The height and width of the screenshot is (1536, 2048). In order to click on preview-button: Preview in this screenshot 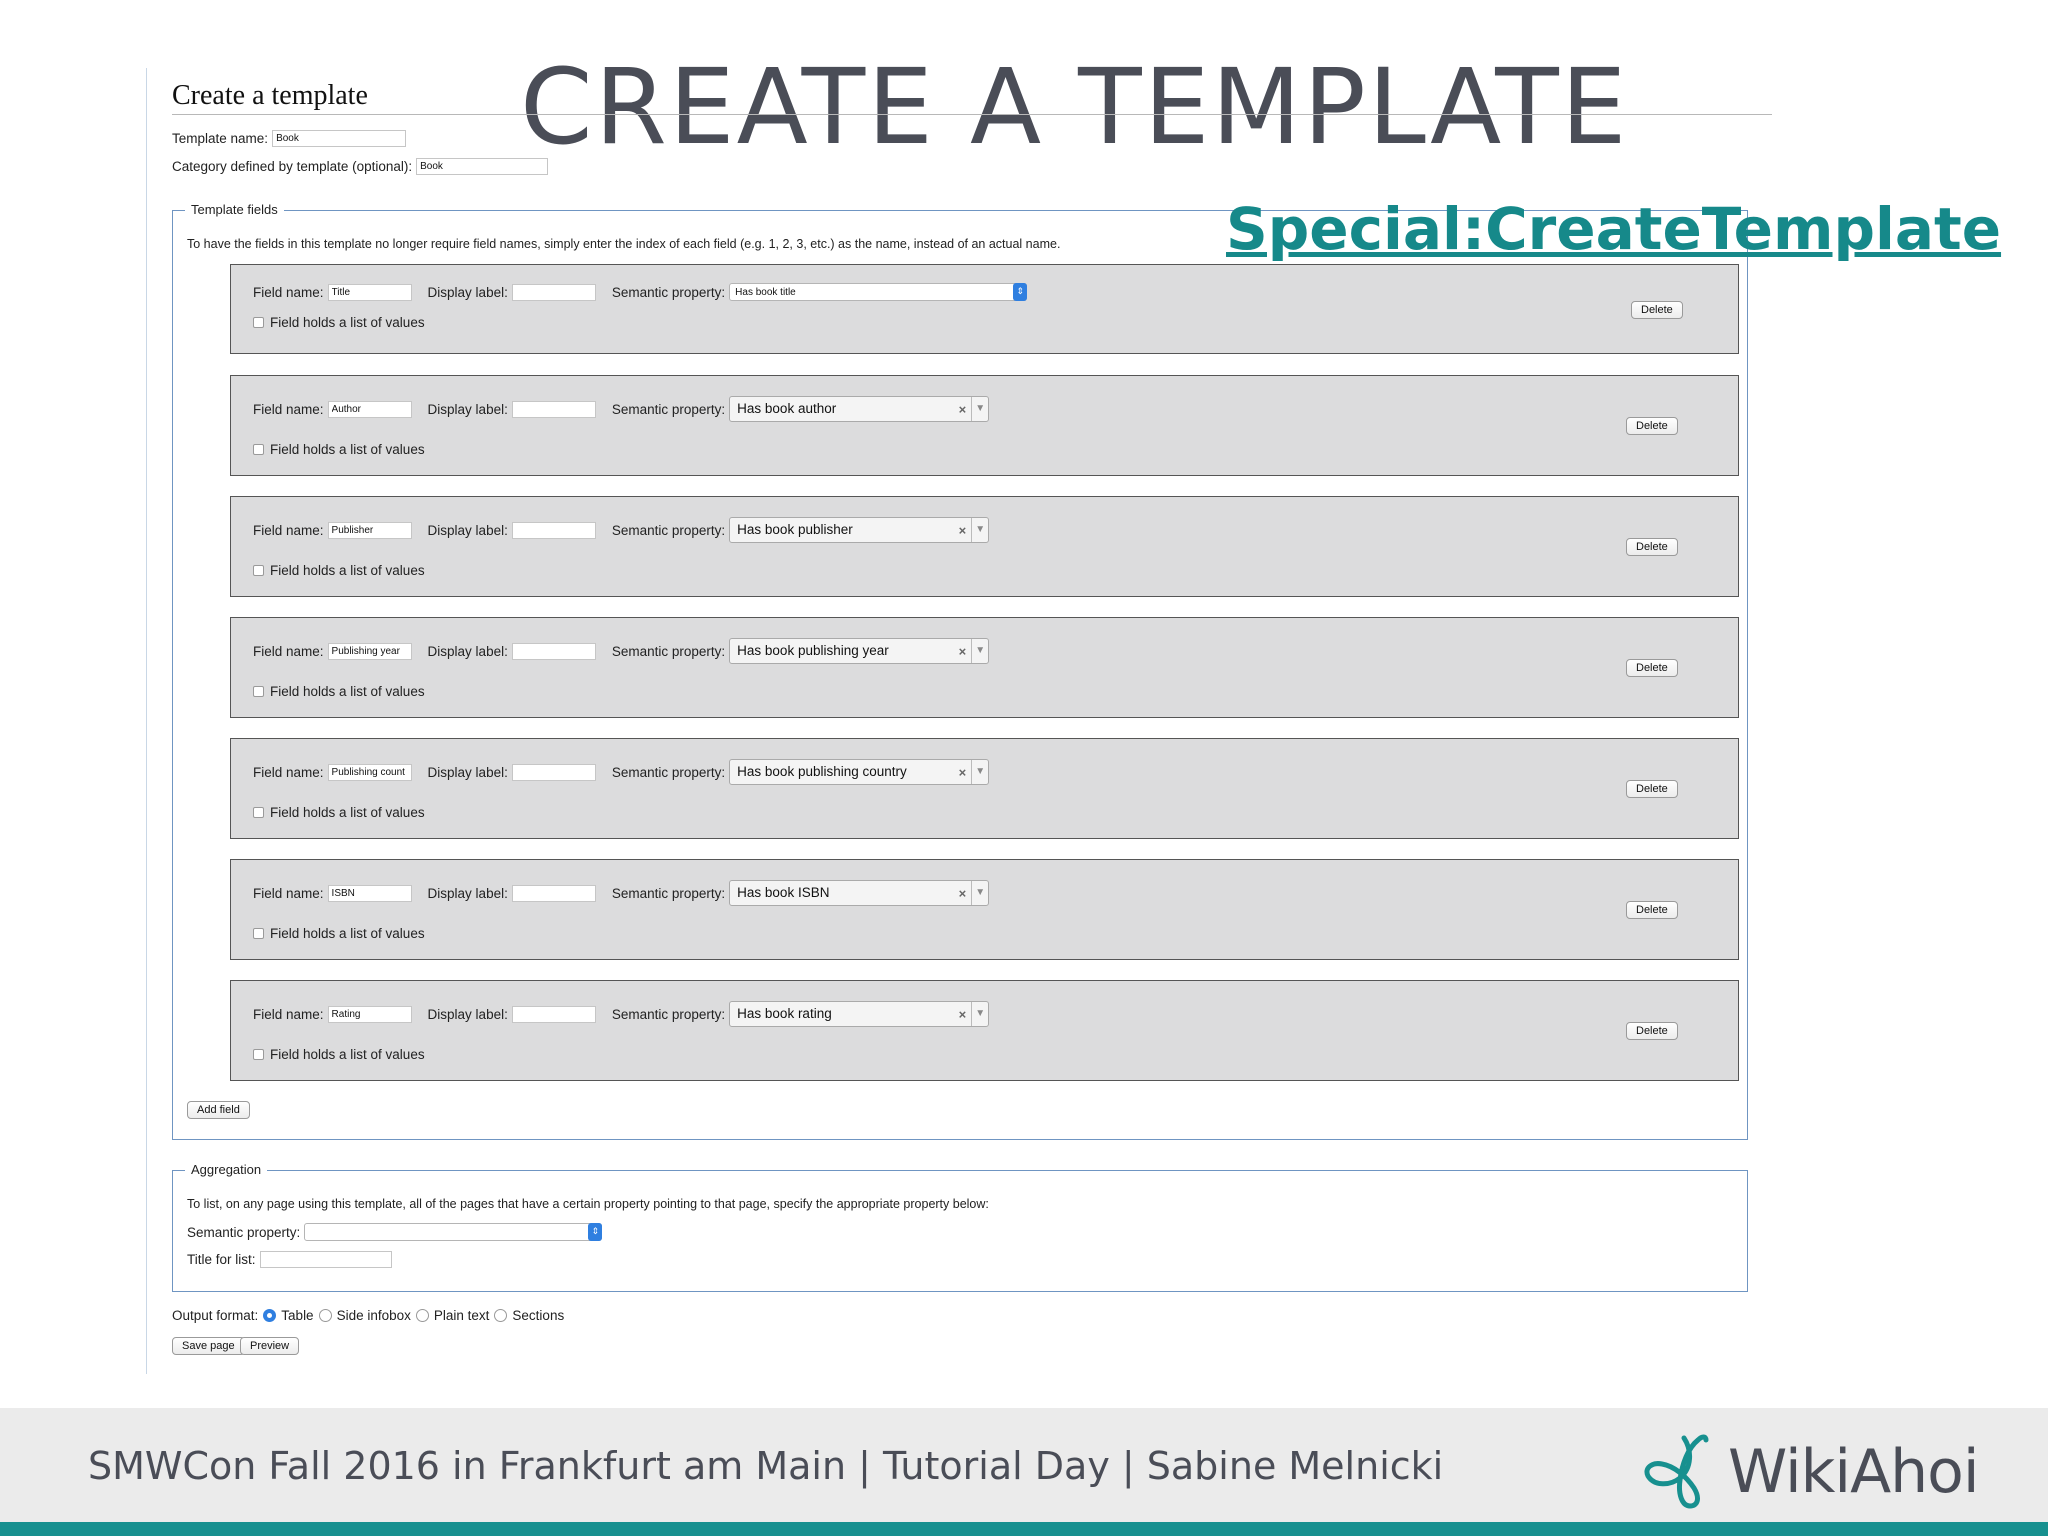, I will do `click(270, 1346)`.